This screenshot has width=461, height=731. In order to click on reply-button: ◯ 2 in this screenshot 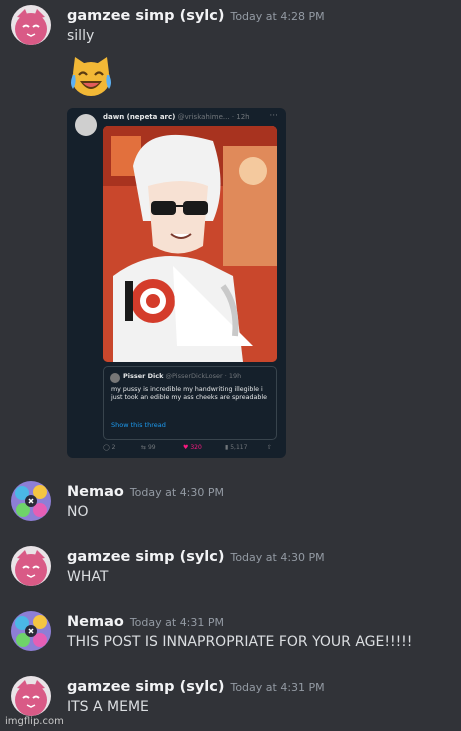, I will do `click(109, 447)`.